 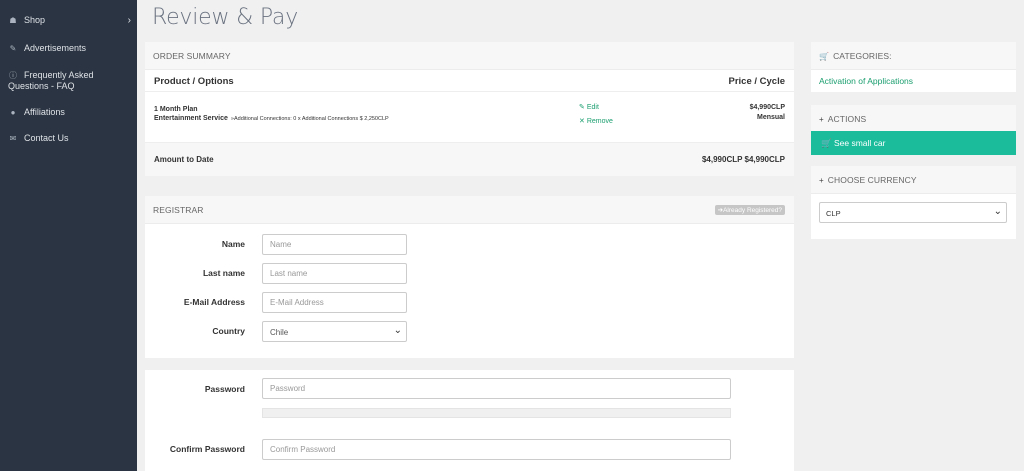 What do you see at coordinates (913, 212) in the screenshot?
I see `currency-select: CLP ⌄` at bounding box center [913, 212].